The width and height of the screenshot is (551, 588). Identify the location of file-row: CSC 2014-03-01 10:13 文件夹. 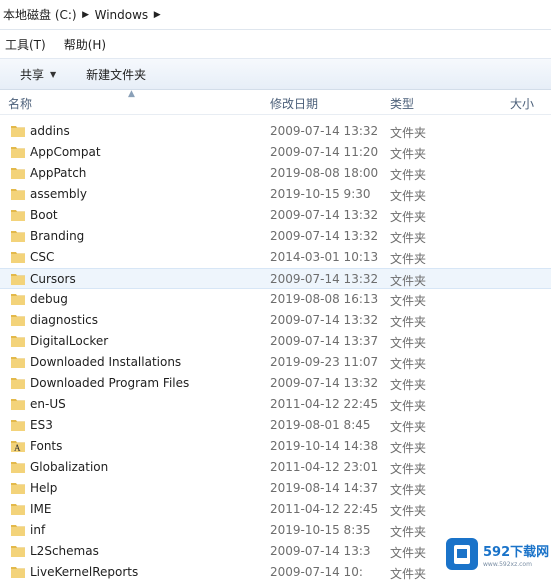
(275, 257).